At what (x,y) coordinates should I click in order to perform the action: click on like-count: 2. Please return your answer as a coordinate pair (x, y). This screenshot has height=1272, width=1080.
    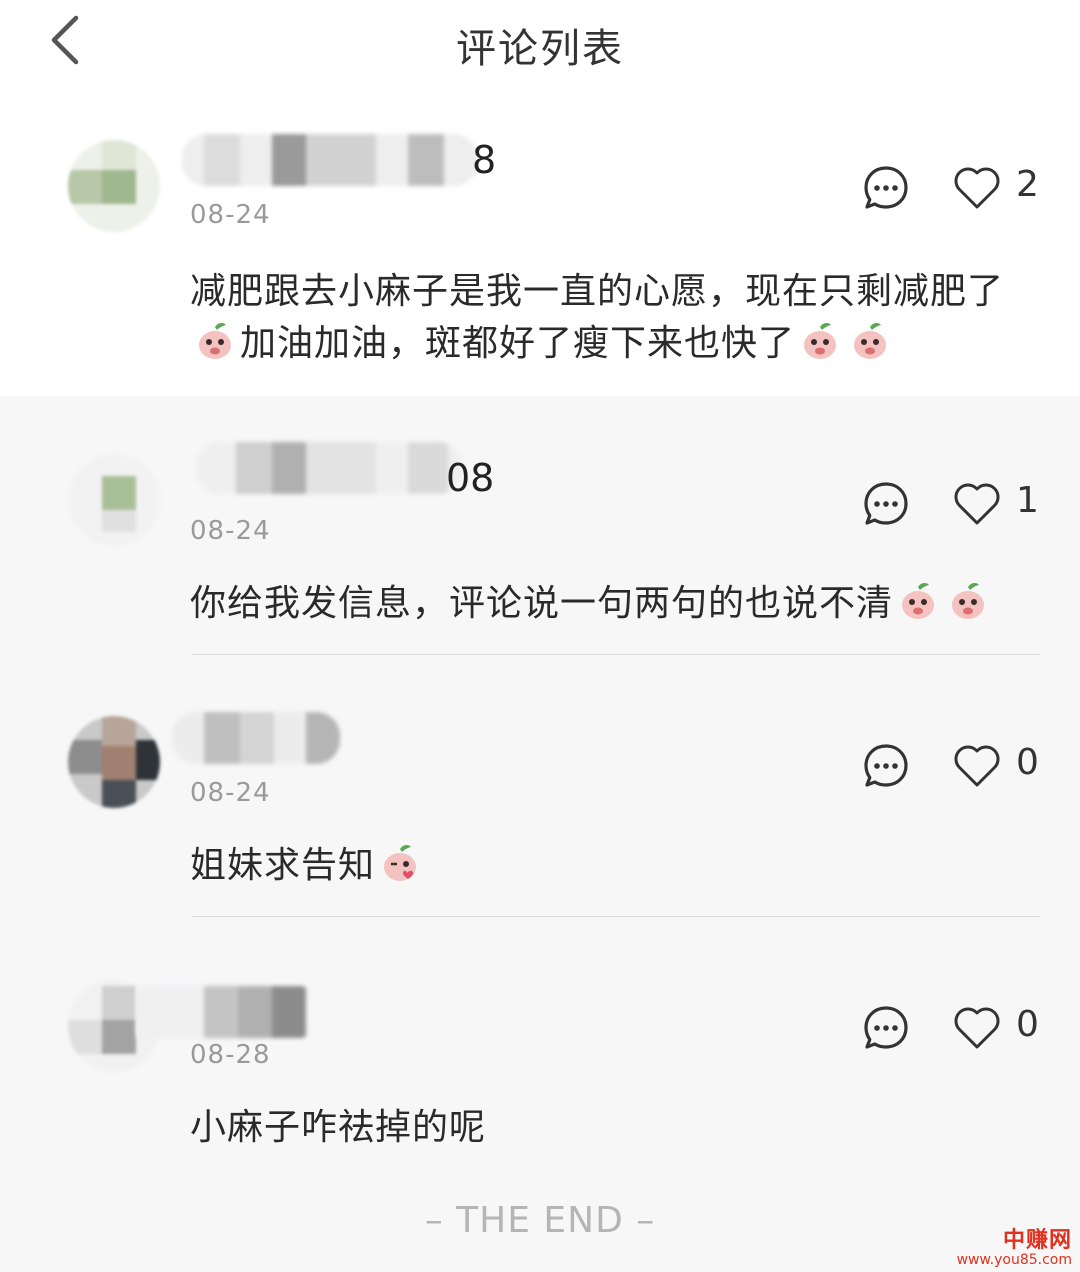
    Looking at the image, I should click on (1027, 184).